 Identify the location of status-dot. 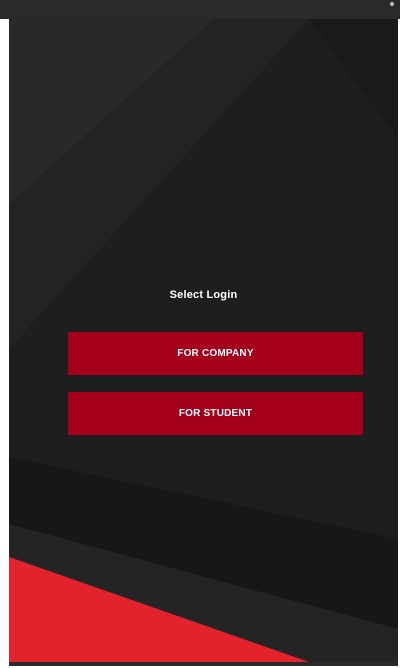
(392, 4).